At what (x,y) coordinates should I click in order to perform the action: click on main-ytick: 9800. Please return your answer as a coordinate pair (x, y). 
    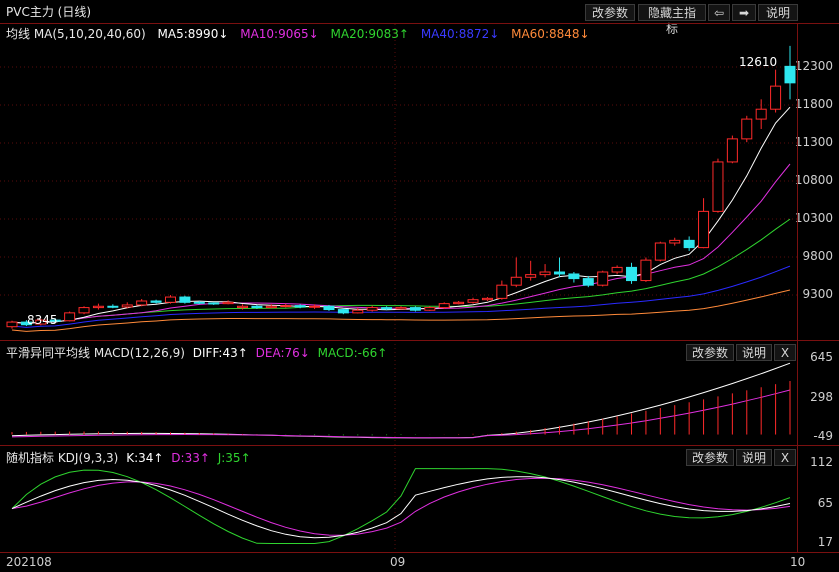
    Looking at the image, I should click on (817, 256).